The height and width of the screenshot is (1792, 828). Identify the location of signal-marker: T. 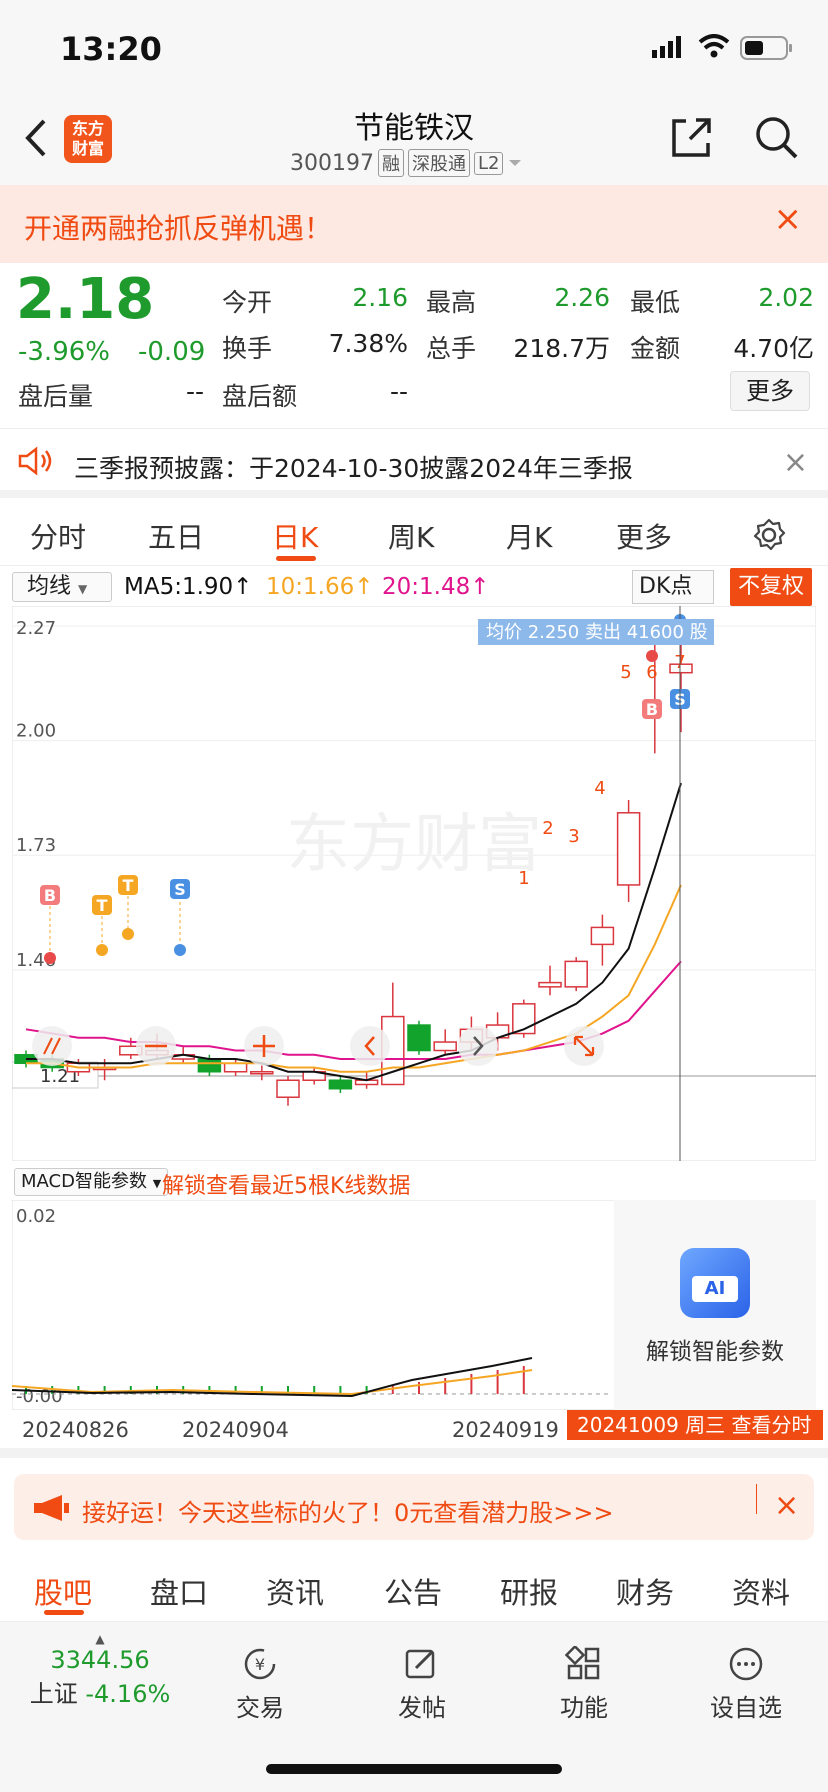
(102, 905).